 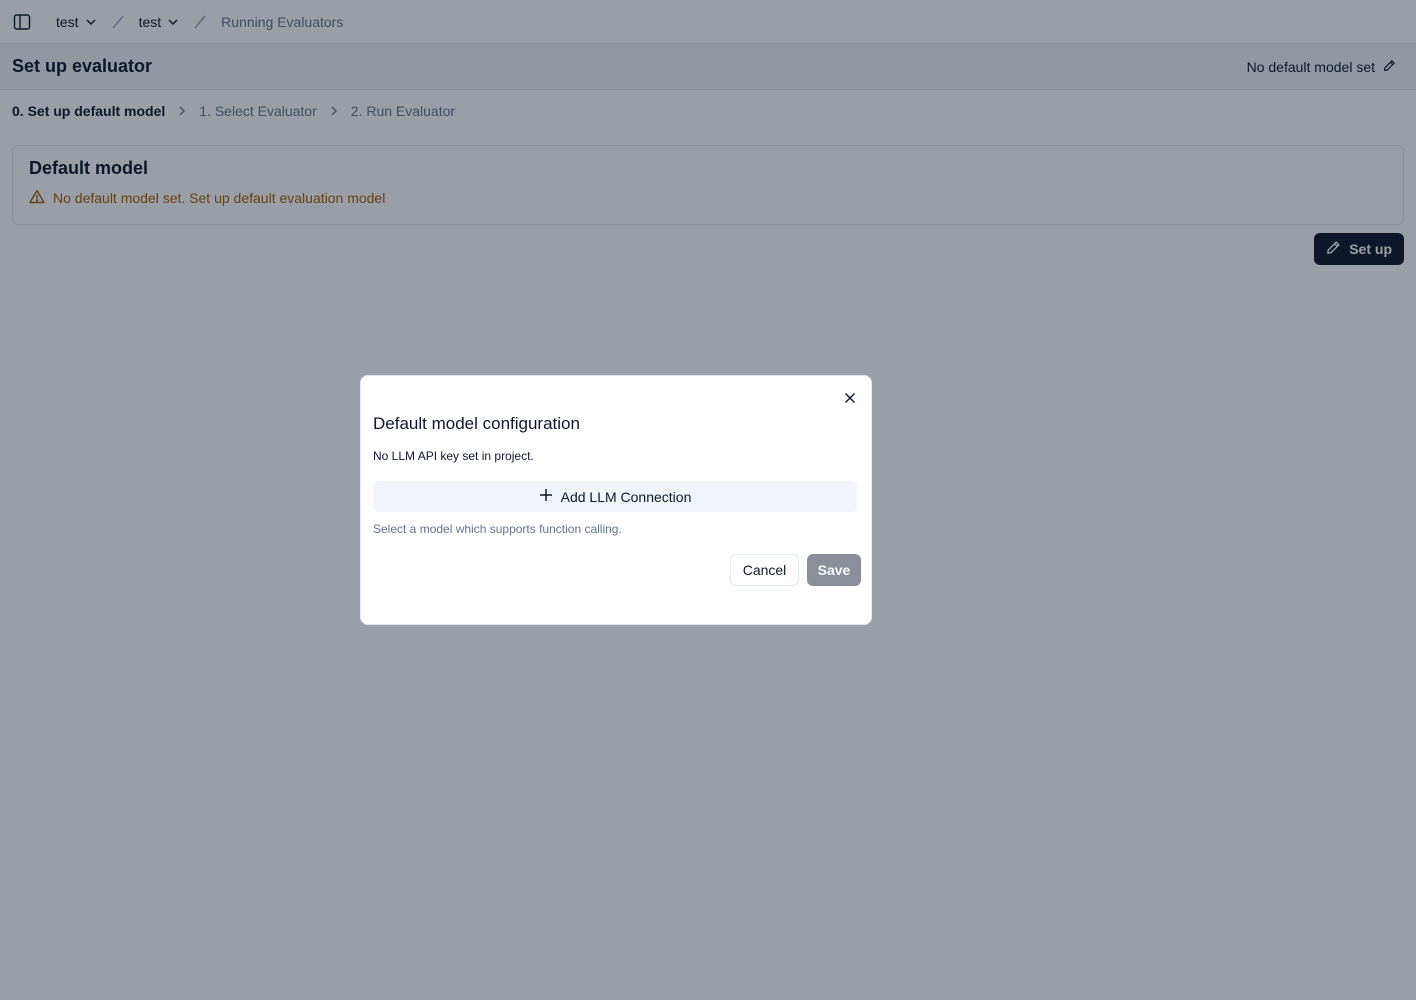 What do you see at coordinates (476, 423) in the screenshot?
I see `dialog-title: Default model configuration` at bounding box center [476, 423].